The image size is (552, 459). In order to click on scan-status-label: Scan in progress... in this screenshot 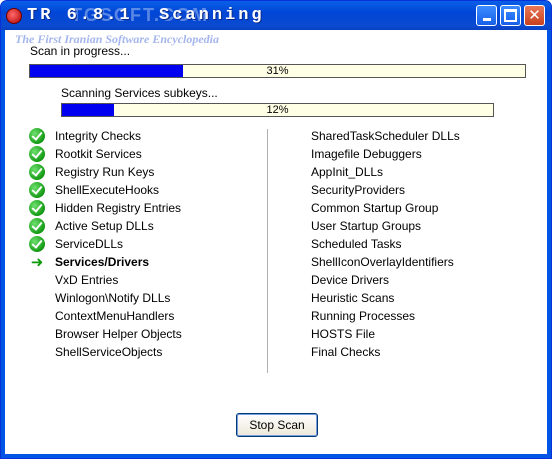, I will do `click(80, 51)`.